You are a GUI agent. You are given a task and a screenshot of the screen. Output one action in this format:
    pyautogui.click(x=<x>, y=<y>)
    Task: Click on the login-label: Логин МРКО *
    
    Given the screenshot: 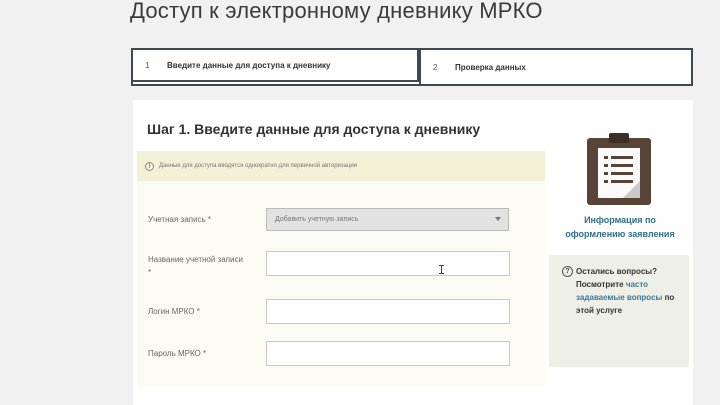 What is the action you would take?
    pyautogui.click(x=174, y=311)
    